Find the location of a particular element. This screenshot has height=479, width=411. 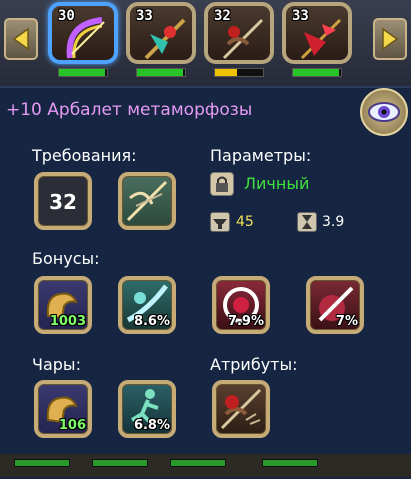

carousel-slot-2: 33 is located at coordinates (161, 41).